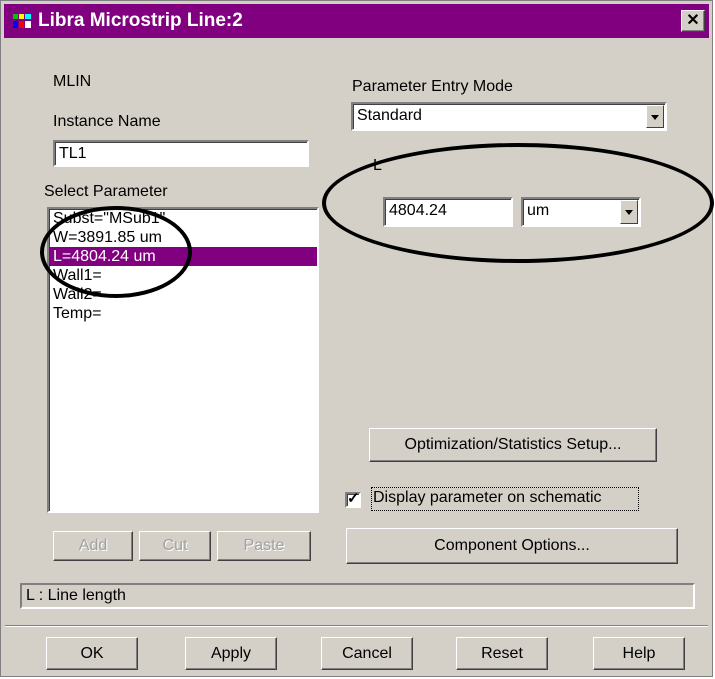 This screenshot has height=679, width=715. Describe the element at coordinates (175, 546) in the screenshot. I see `cut-button: Cut` at that location.